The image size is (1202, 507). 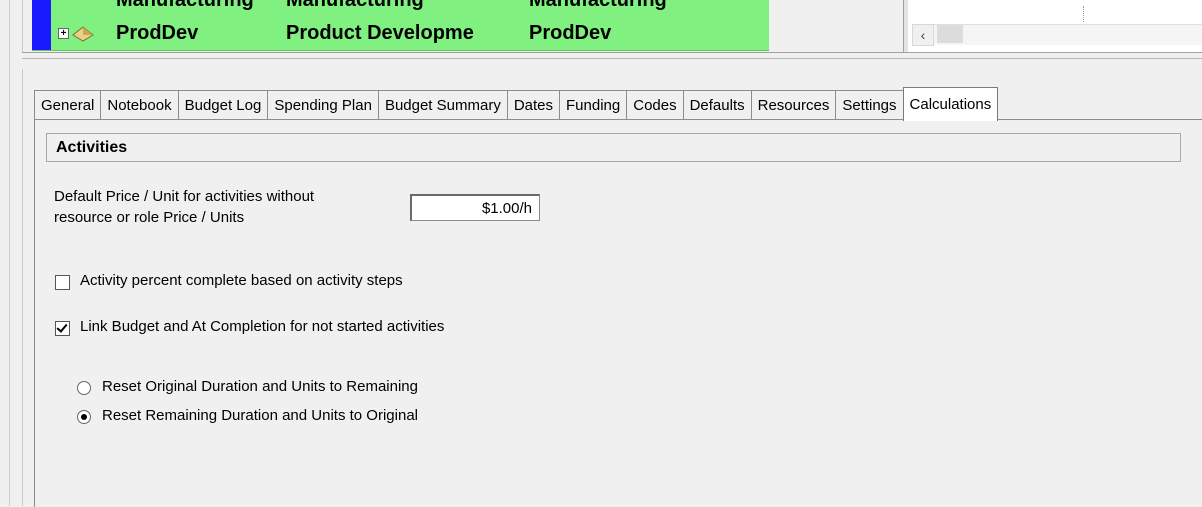 I want to click on tab-notebook: Notebook, so click(x=139, y=105).